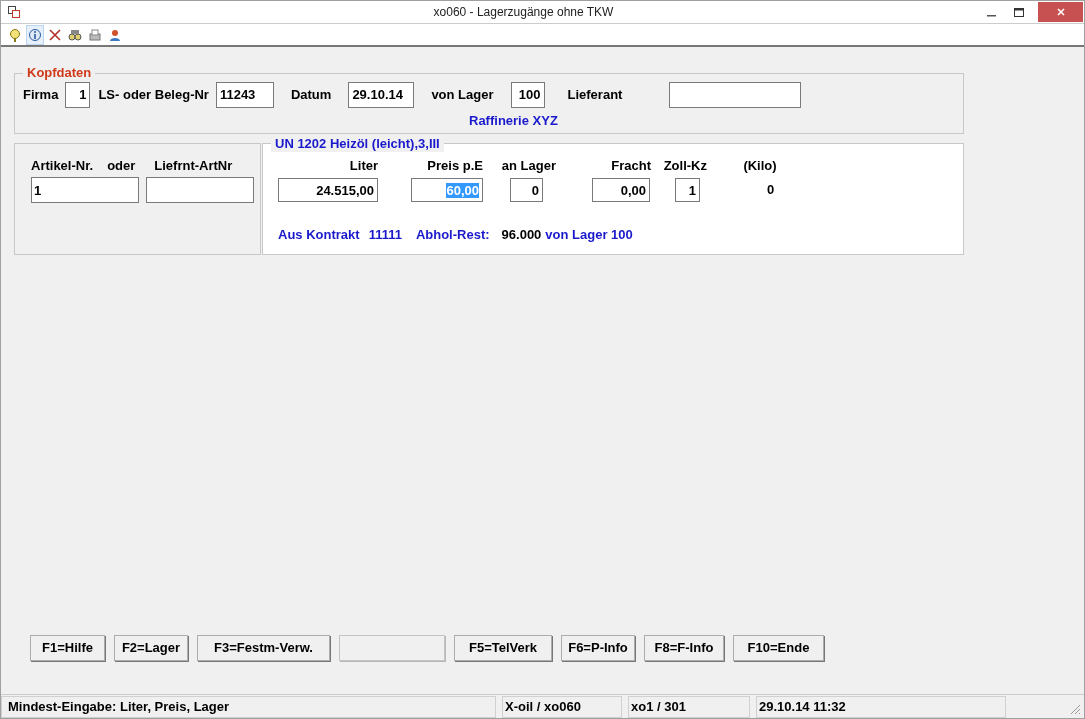  Describe the element at coordinates (1075, 709) in the screenshot. I see `resize-grip-icon` at that location.